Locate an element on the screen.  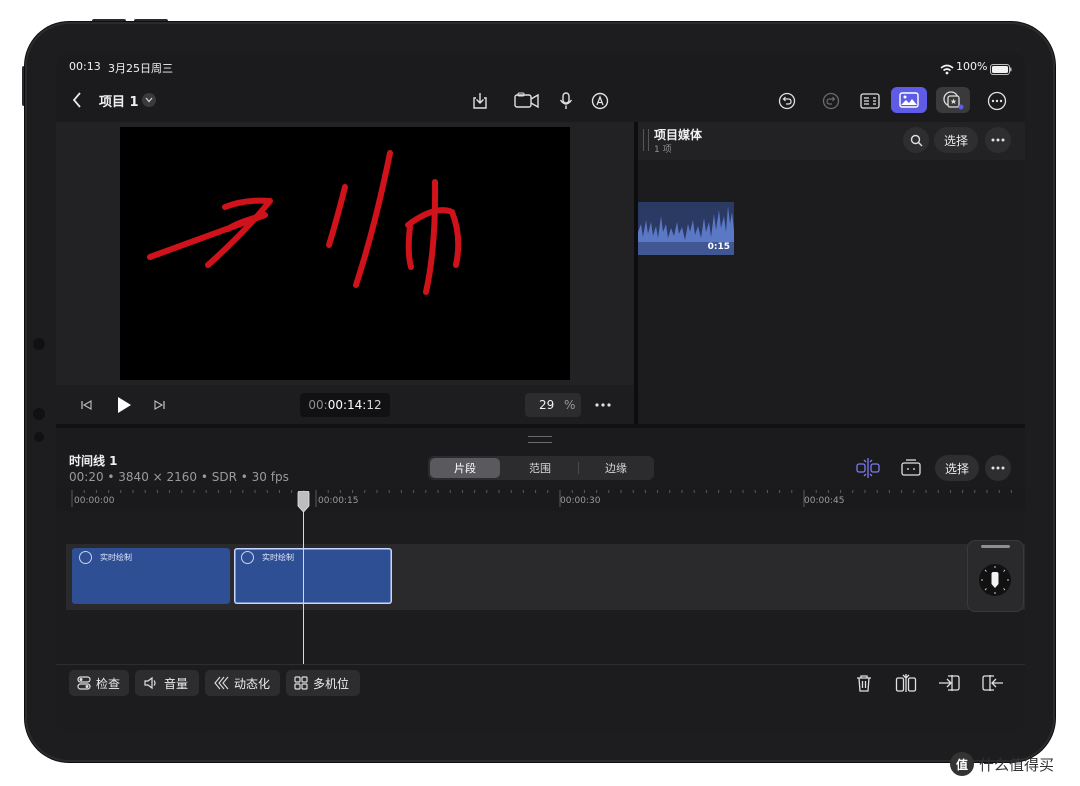
zoom-field: 29 % is located at coordinates (553, 405).